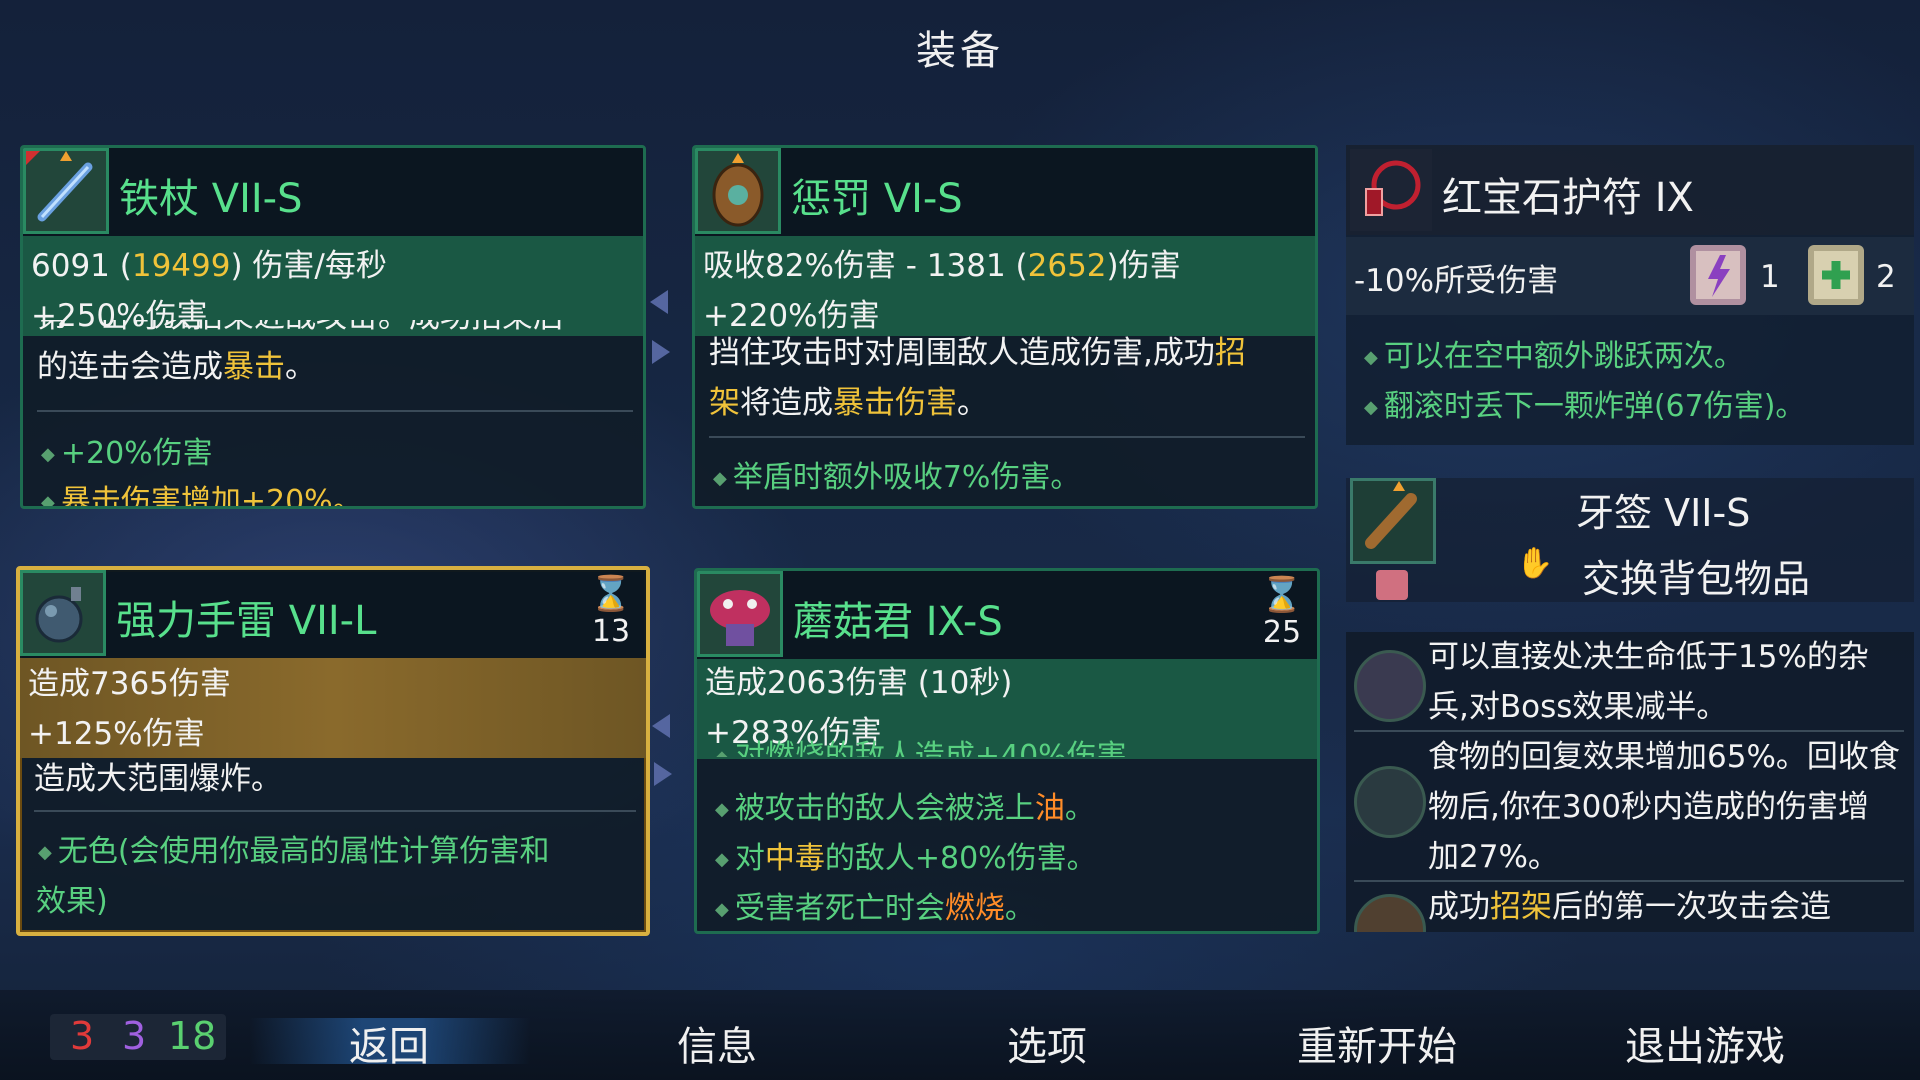  What do you see at coordinates (1391, 190) in the screenshot?
I see `ruby-amulet-icon` at bounding box center [1391, 190].